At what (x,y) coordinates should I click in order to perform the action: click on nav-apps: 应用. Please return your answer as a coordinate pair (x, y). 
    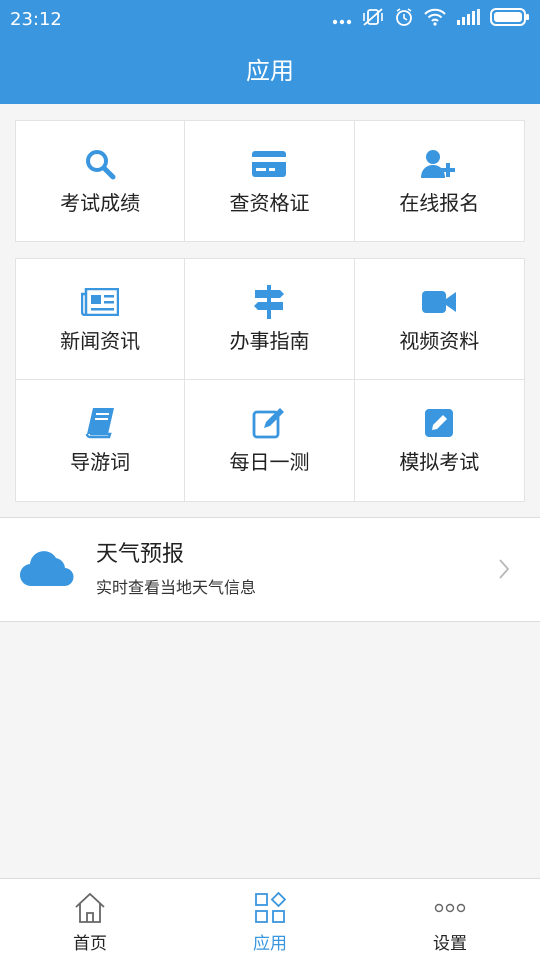
    Looking at the image, I should click on (270, 919).